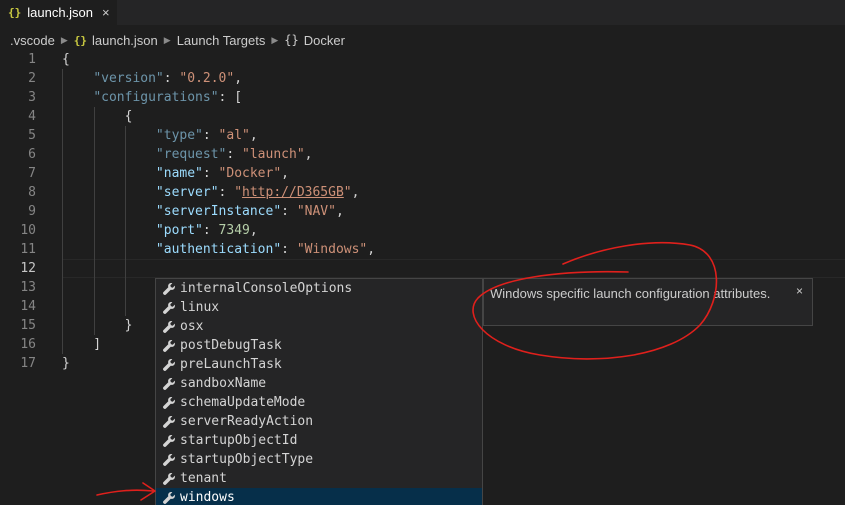 This screenshot has width=845, height=505. What do you see at coordinates (28, 230) in the screenshot?
I see `line-number: 10` at bounding box center [28, 230].